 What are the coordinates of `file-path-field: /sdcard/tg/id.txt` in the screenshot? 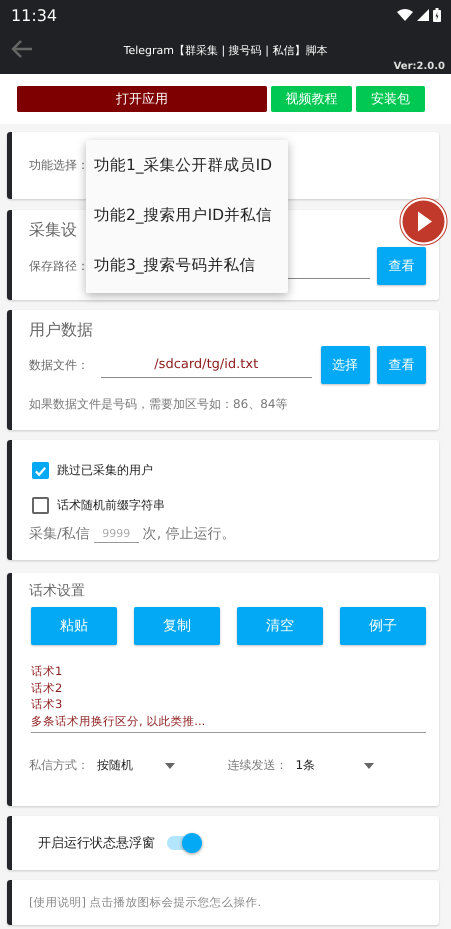 It's located at (206, 365).